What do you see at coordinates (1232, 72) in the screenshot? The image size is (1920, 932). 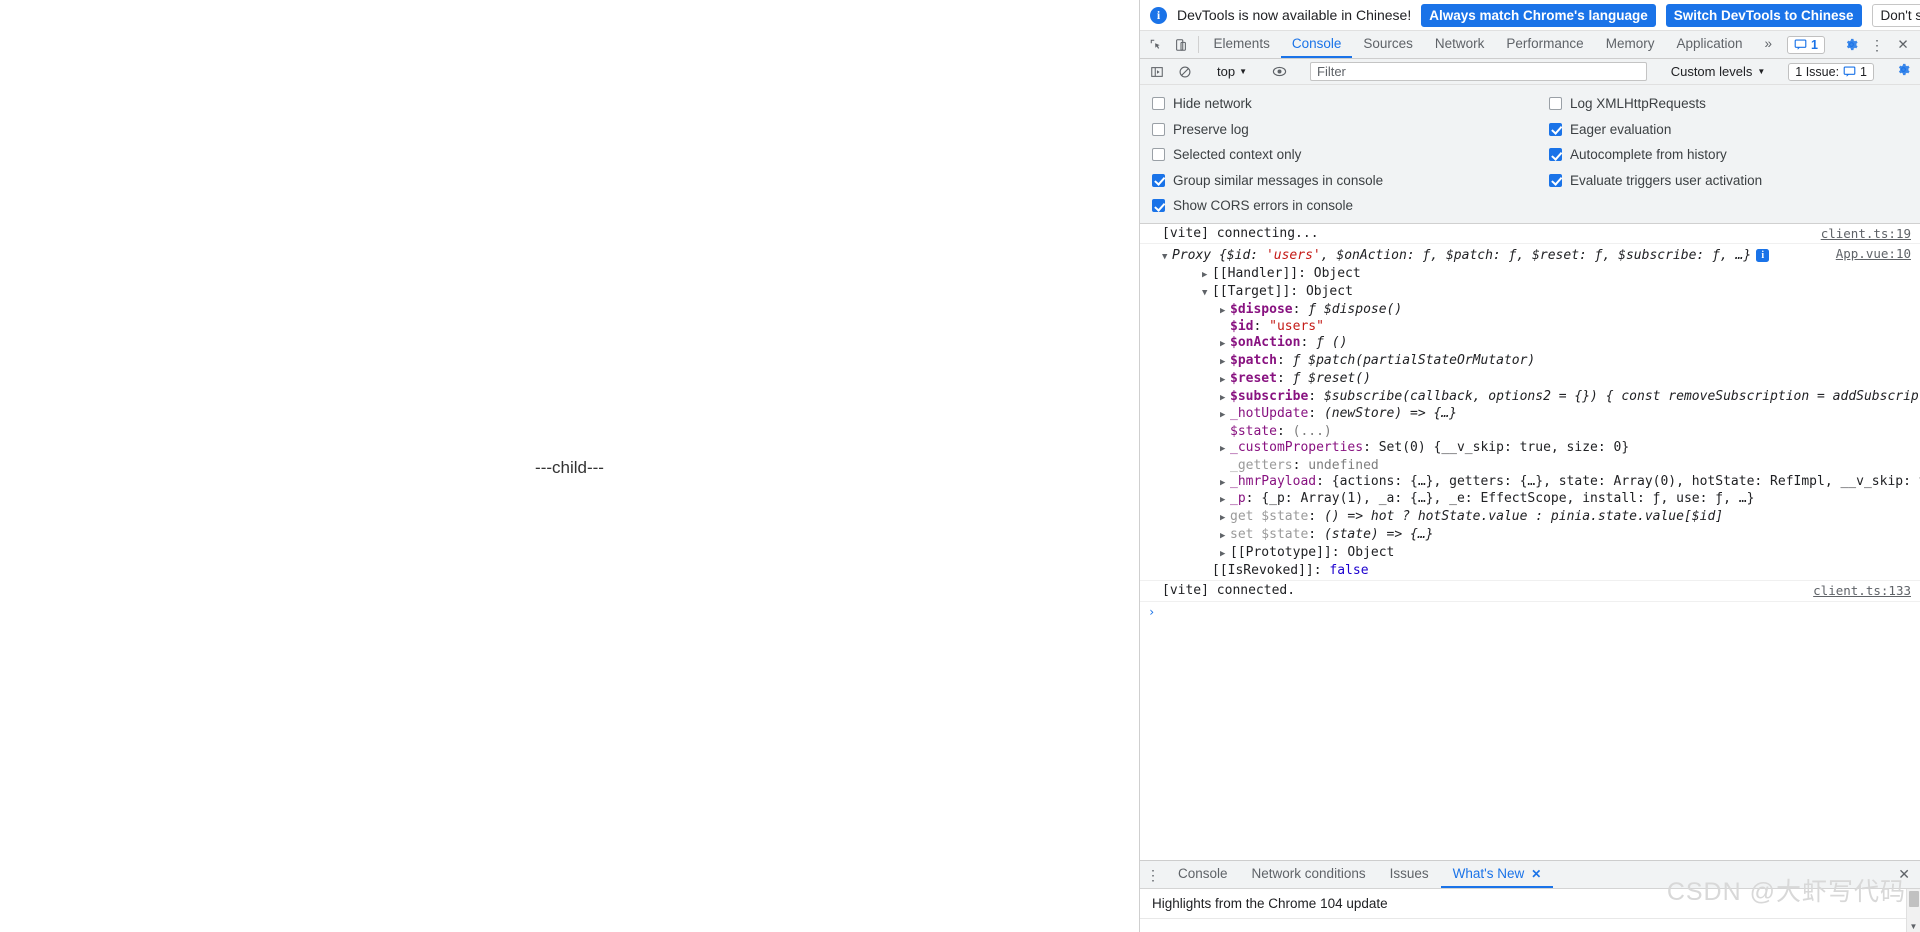 I see `execution-context-selector: top ▼` at bounding box center [1232, 72].